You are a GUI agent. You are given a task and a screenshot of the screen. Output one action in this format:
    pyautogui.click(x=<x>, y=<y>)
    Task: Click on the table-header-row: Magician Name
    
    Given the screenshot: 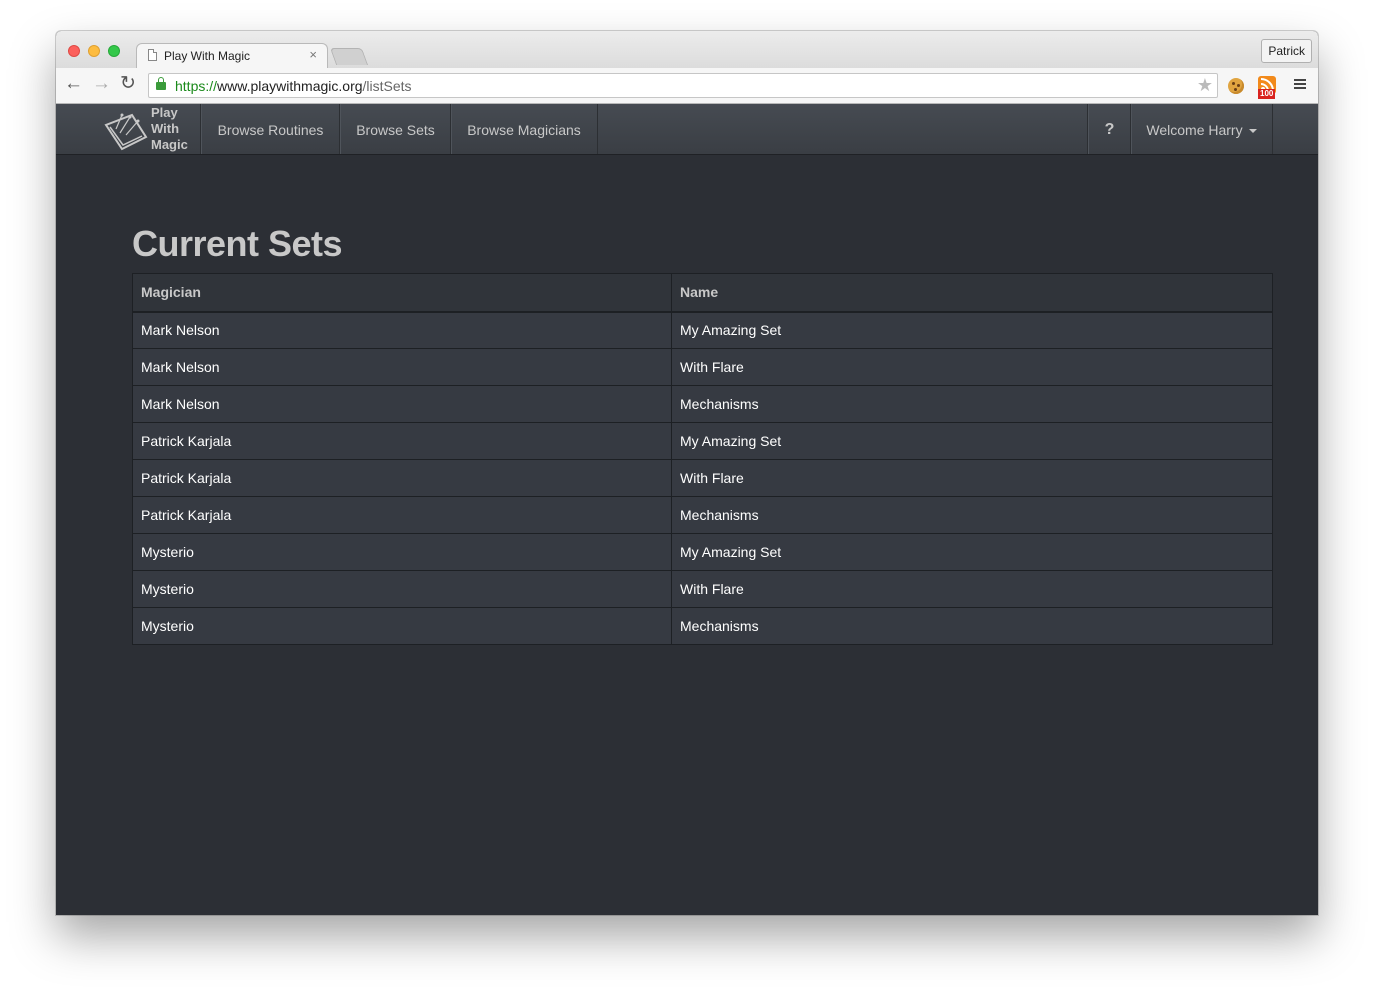 What is the action you would take?
    pyautogui.click(x=702, y=293)
    